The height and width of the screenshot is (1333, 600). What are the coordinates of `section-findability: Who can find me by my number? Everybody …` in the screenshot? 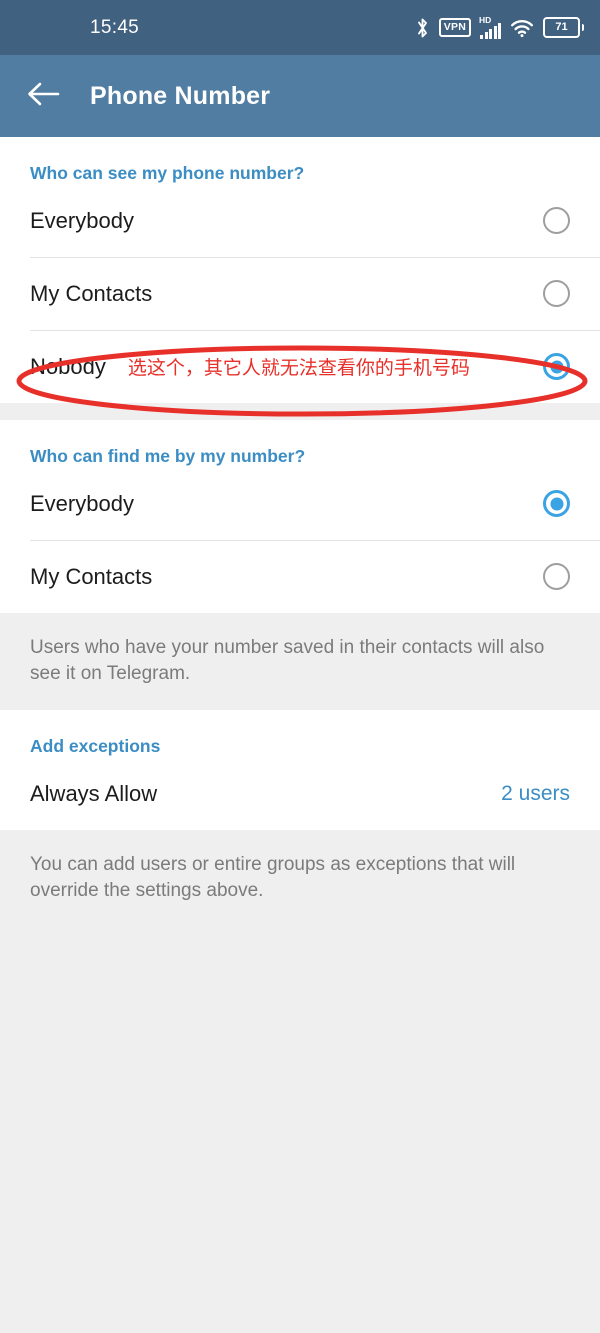 It's located at (300, 516).